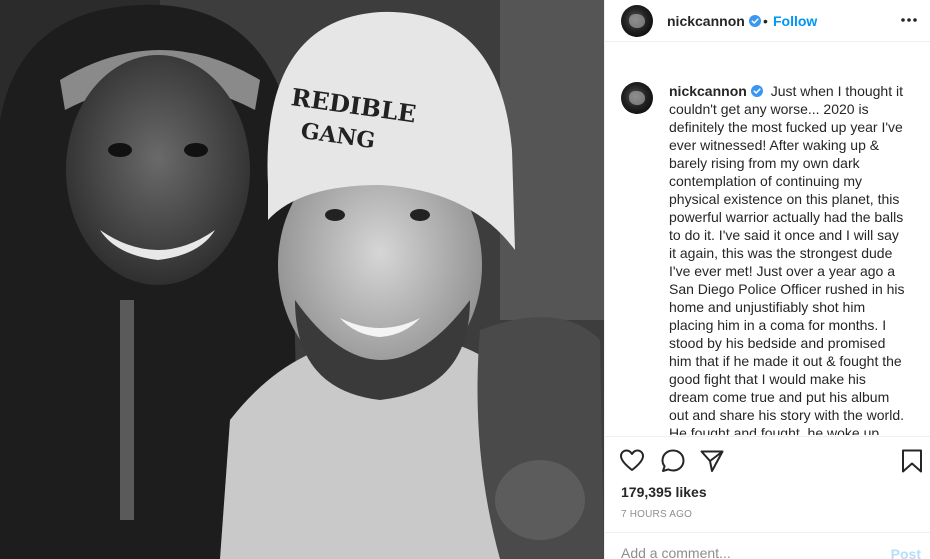 This screenshot has height=559, width=930. What do you see at coordinates (632, 461) in the screenshot?
I see `heart-icon` at bounding box center [632, 461].